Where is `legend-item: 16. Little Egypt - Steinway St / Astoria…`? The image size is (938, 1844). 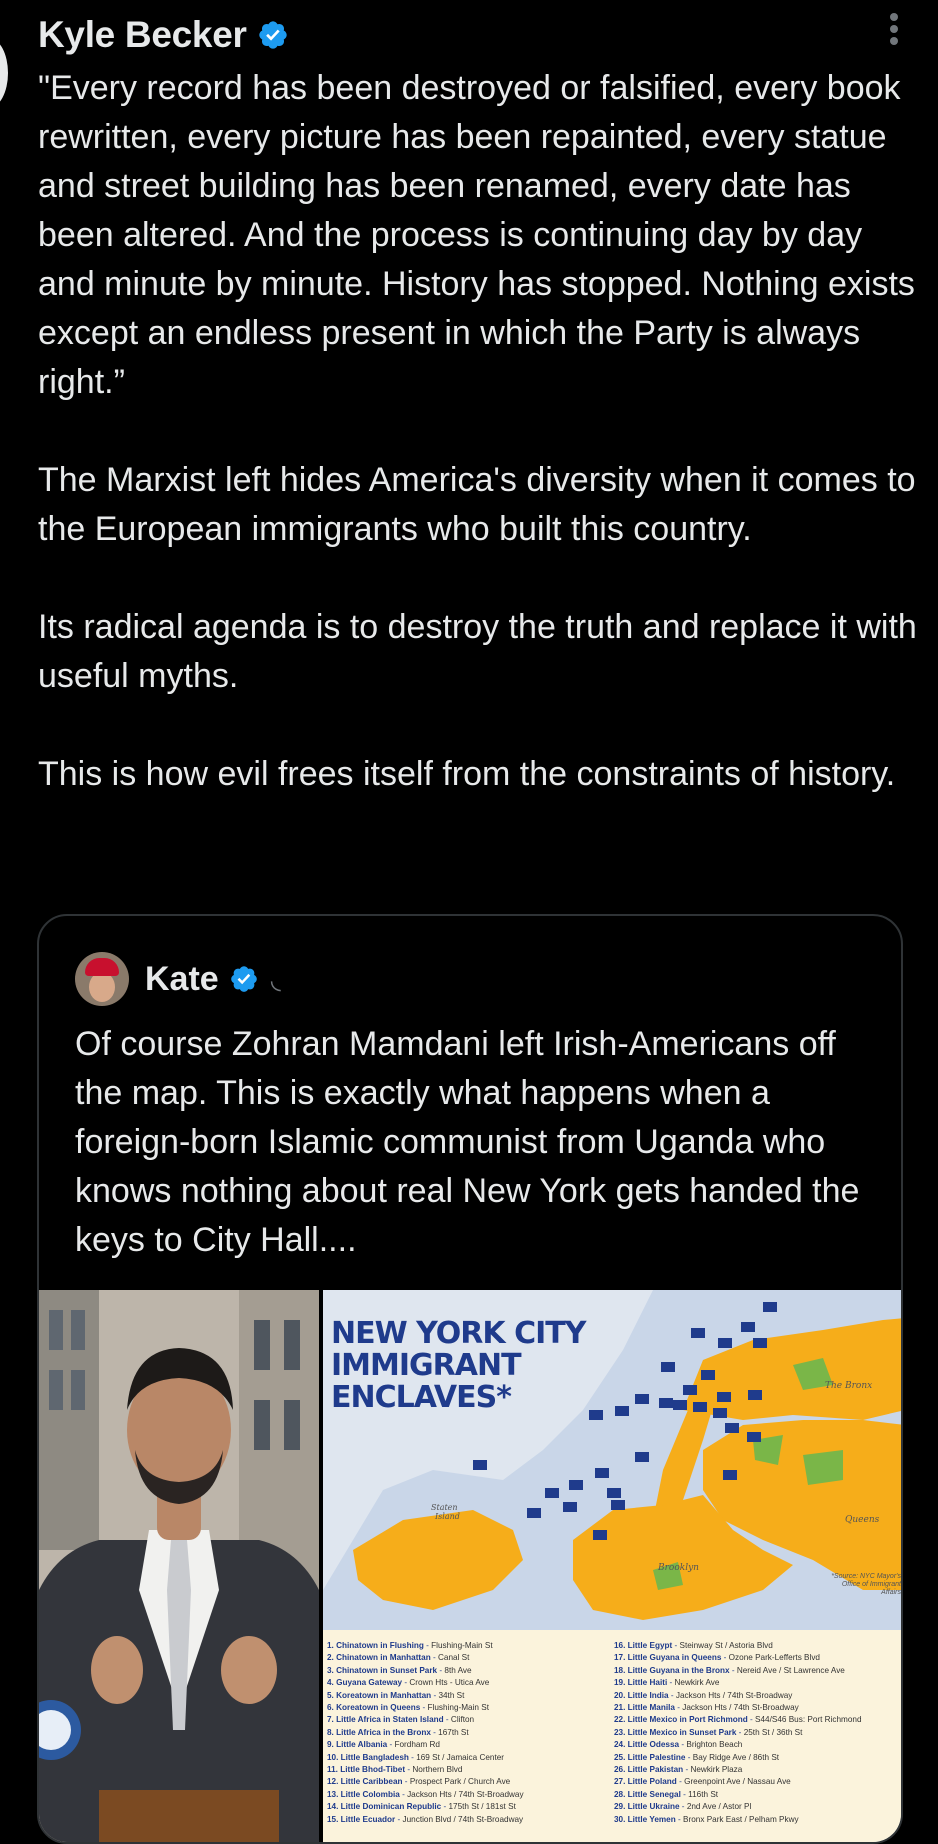
legend-item: 16. Little Egypt - Steinway St / Astoria… is located at coordinates (693, 1645).